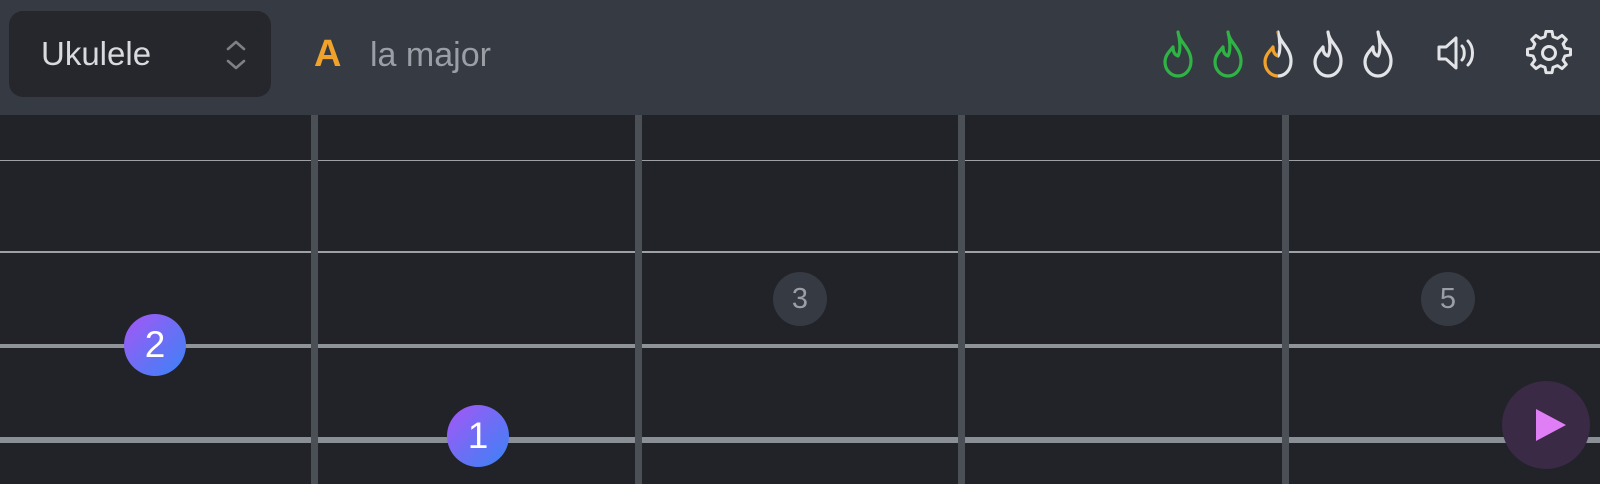 Image resolution: width=1600 pixels, height=484 pixels. I want to click on finger-dot: 1, so click(478, 436).